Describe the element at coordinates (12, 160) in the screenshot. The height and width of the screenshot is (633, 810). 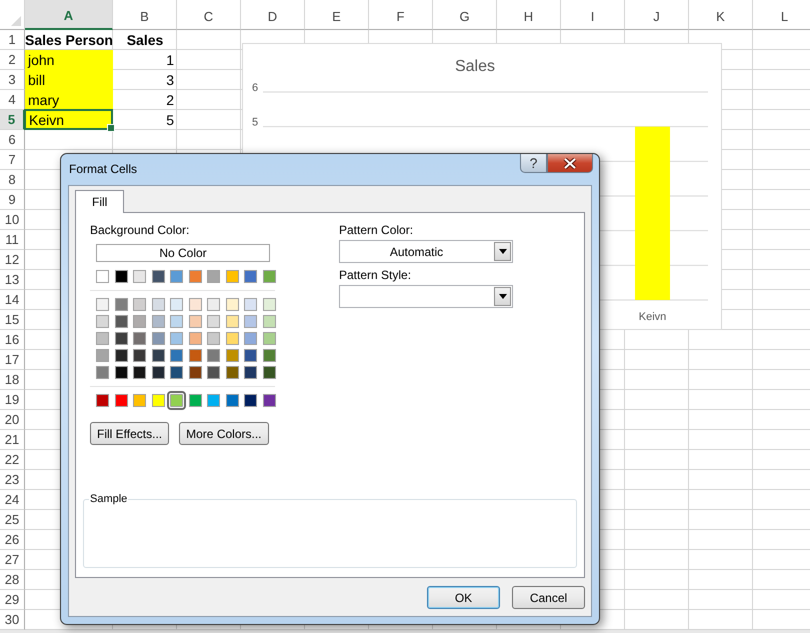
I see `row-header: 7` at that location.